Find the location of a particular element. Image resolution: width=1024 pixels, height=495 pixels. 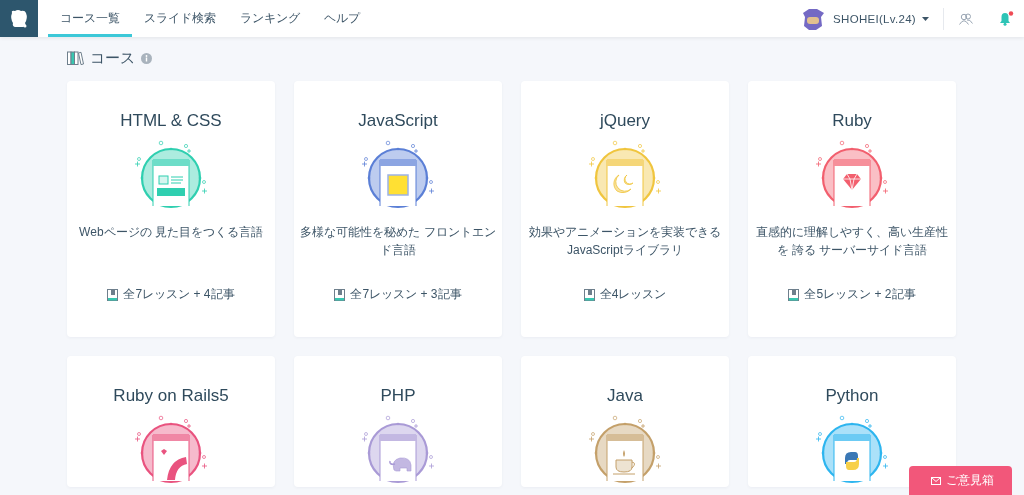

books-icon is located at coordinates (75, 58).